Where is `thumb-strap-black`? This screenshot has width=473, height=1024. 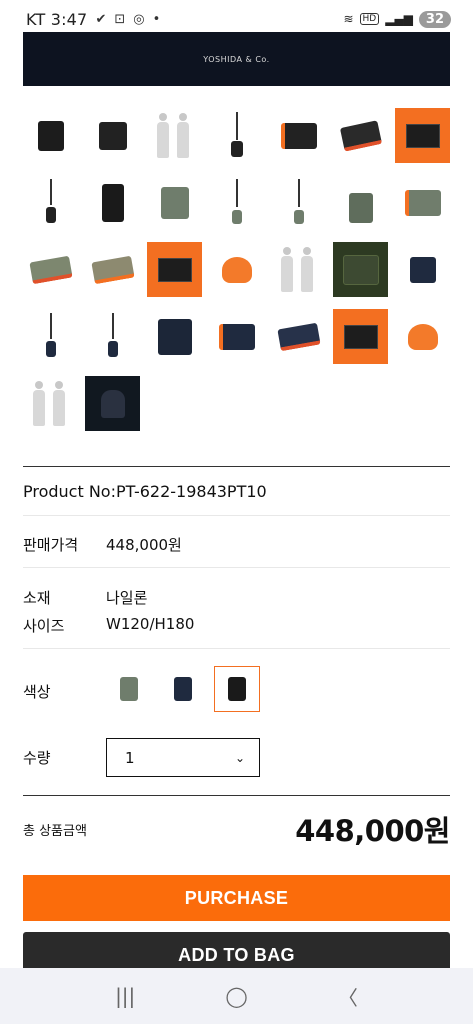
thumb-strap-black is located at coordinates (236, 135).